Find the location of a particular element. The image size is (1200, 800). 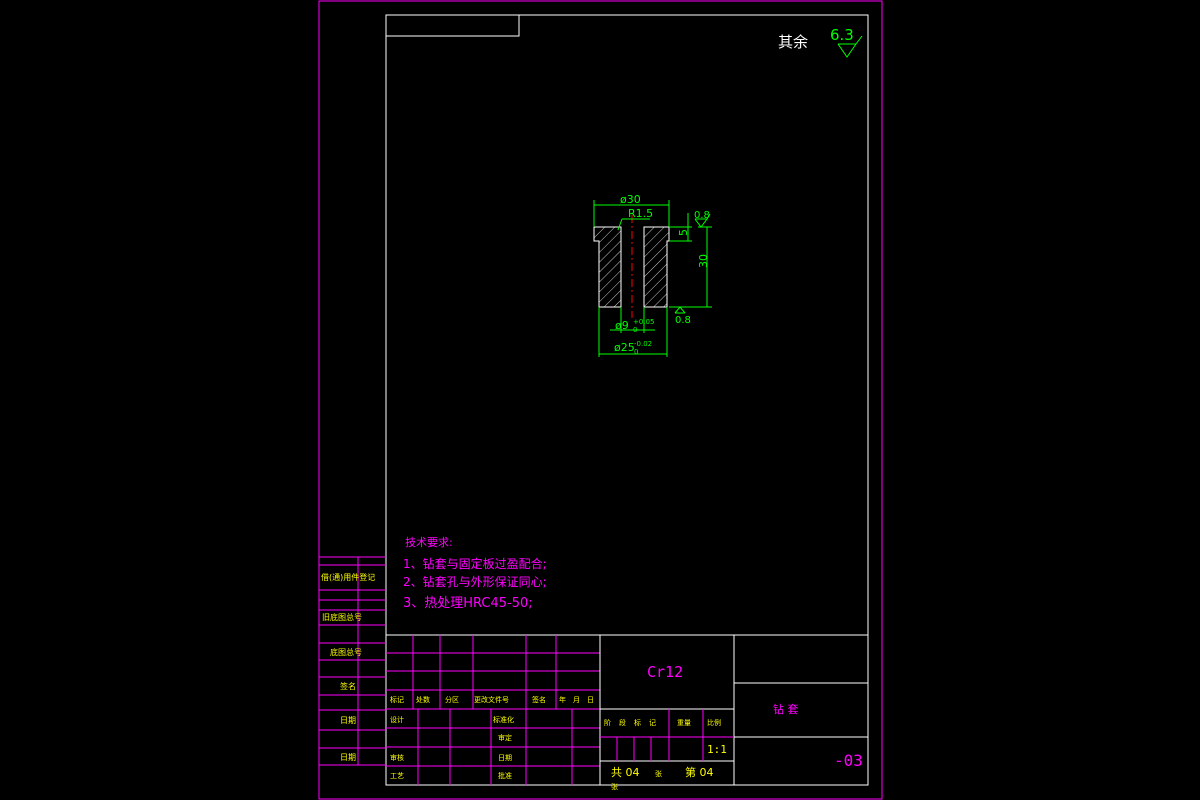

rev-header-7: 月 is located at coordinates (576, 700).